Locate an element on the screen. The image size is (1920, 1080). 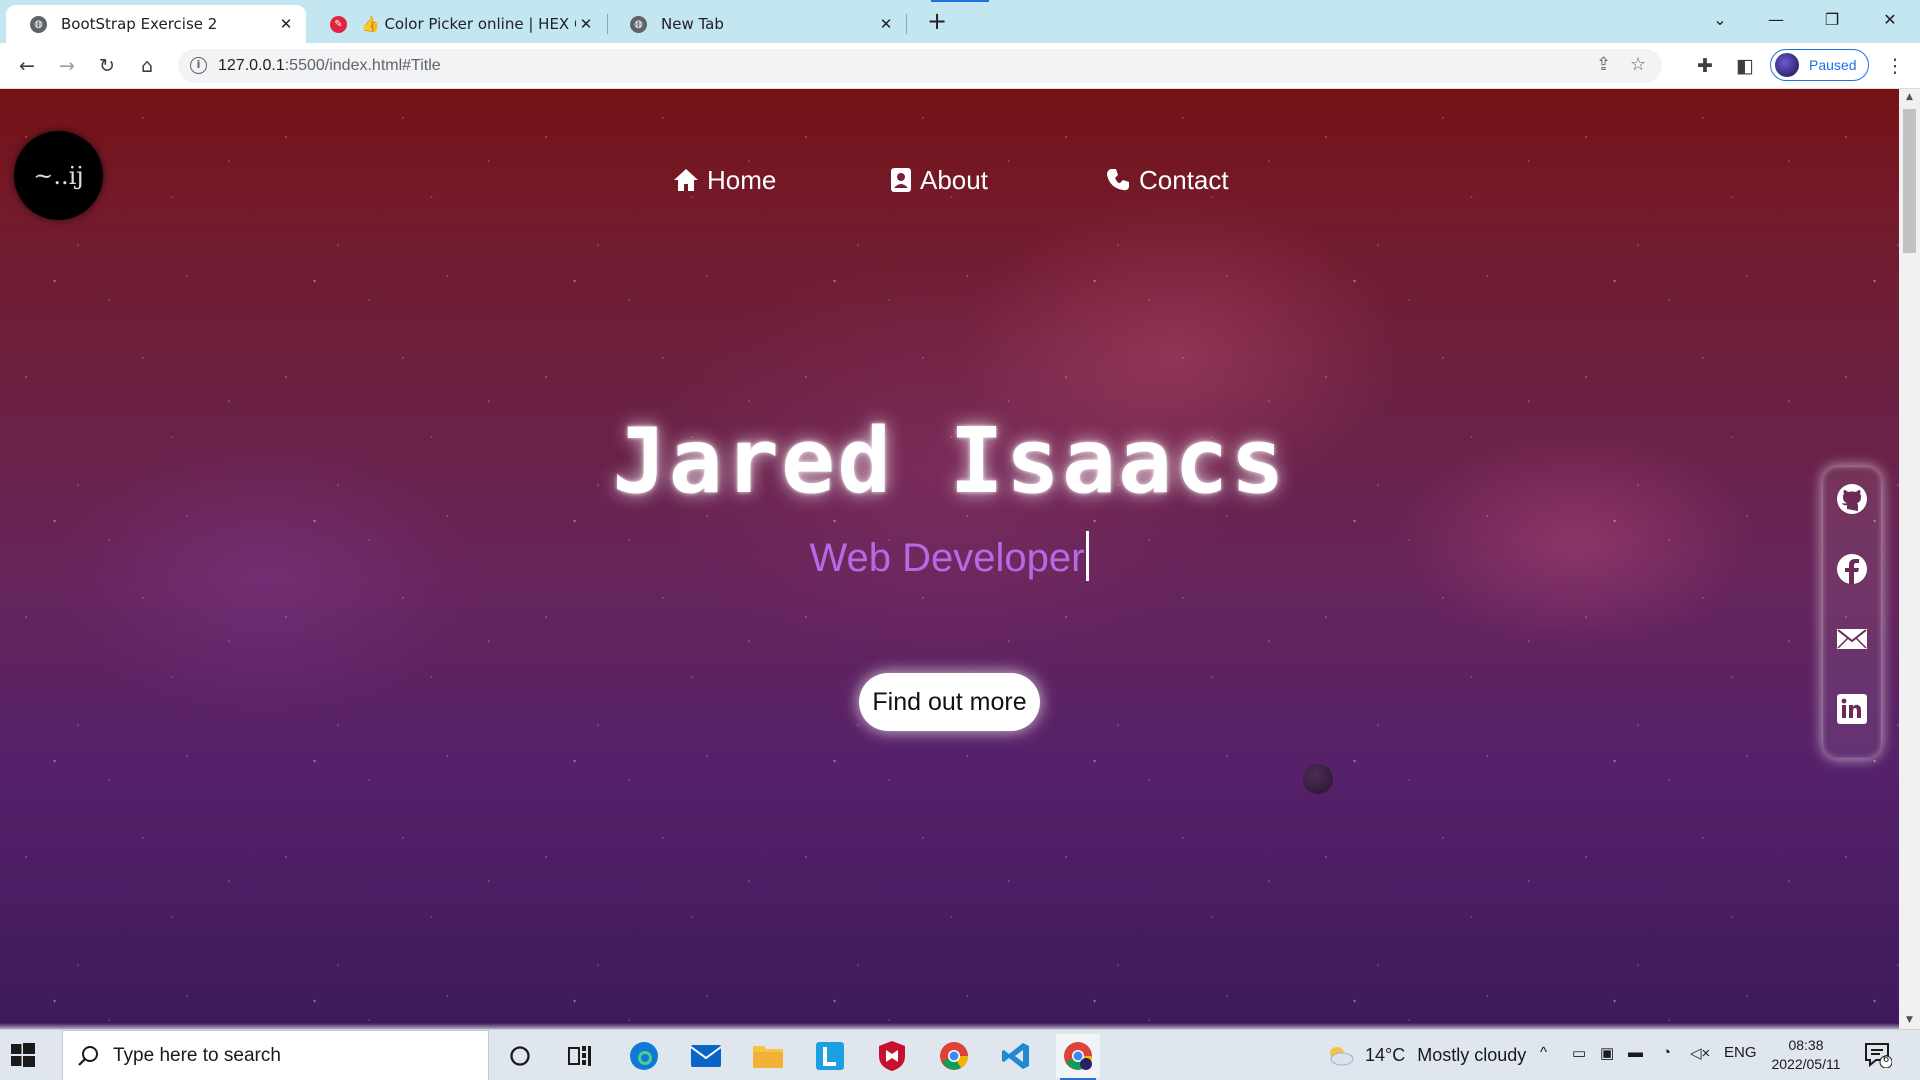
contact-card-icon is located at coordinates (901, 180).